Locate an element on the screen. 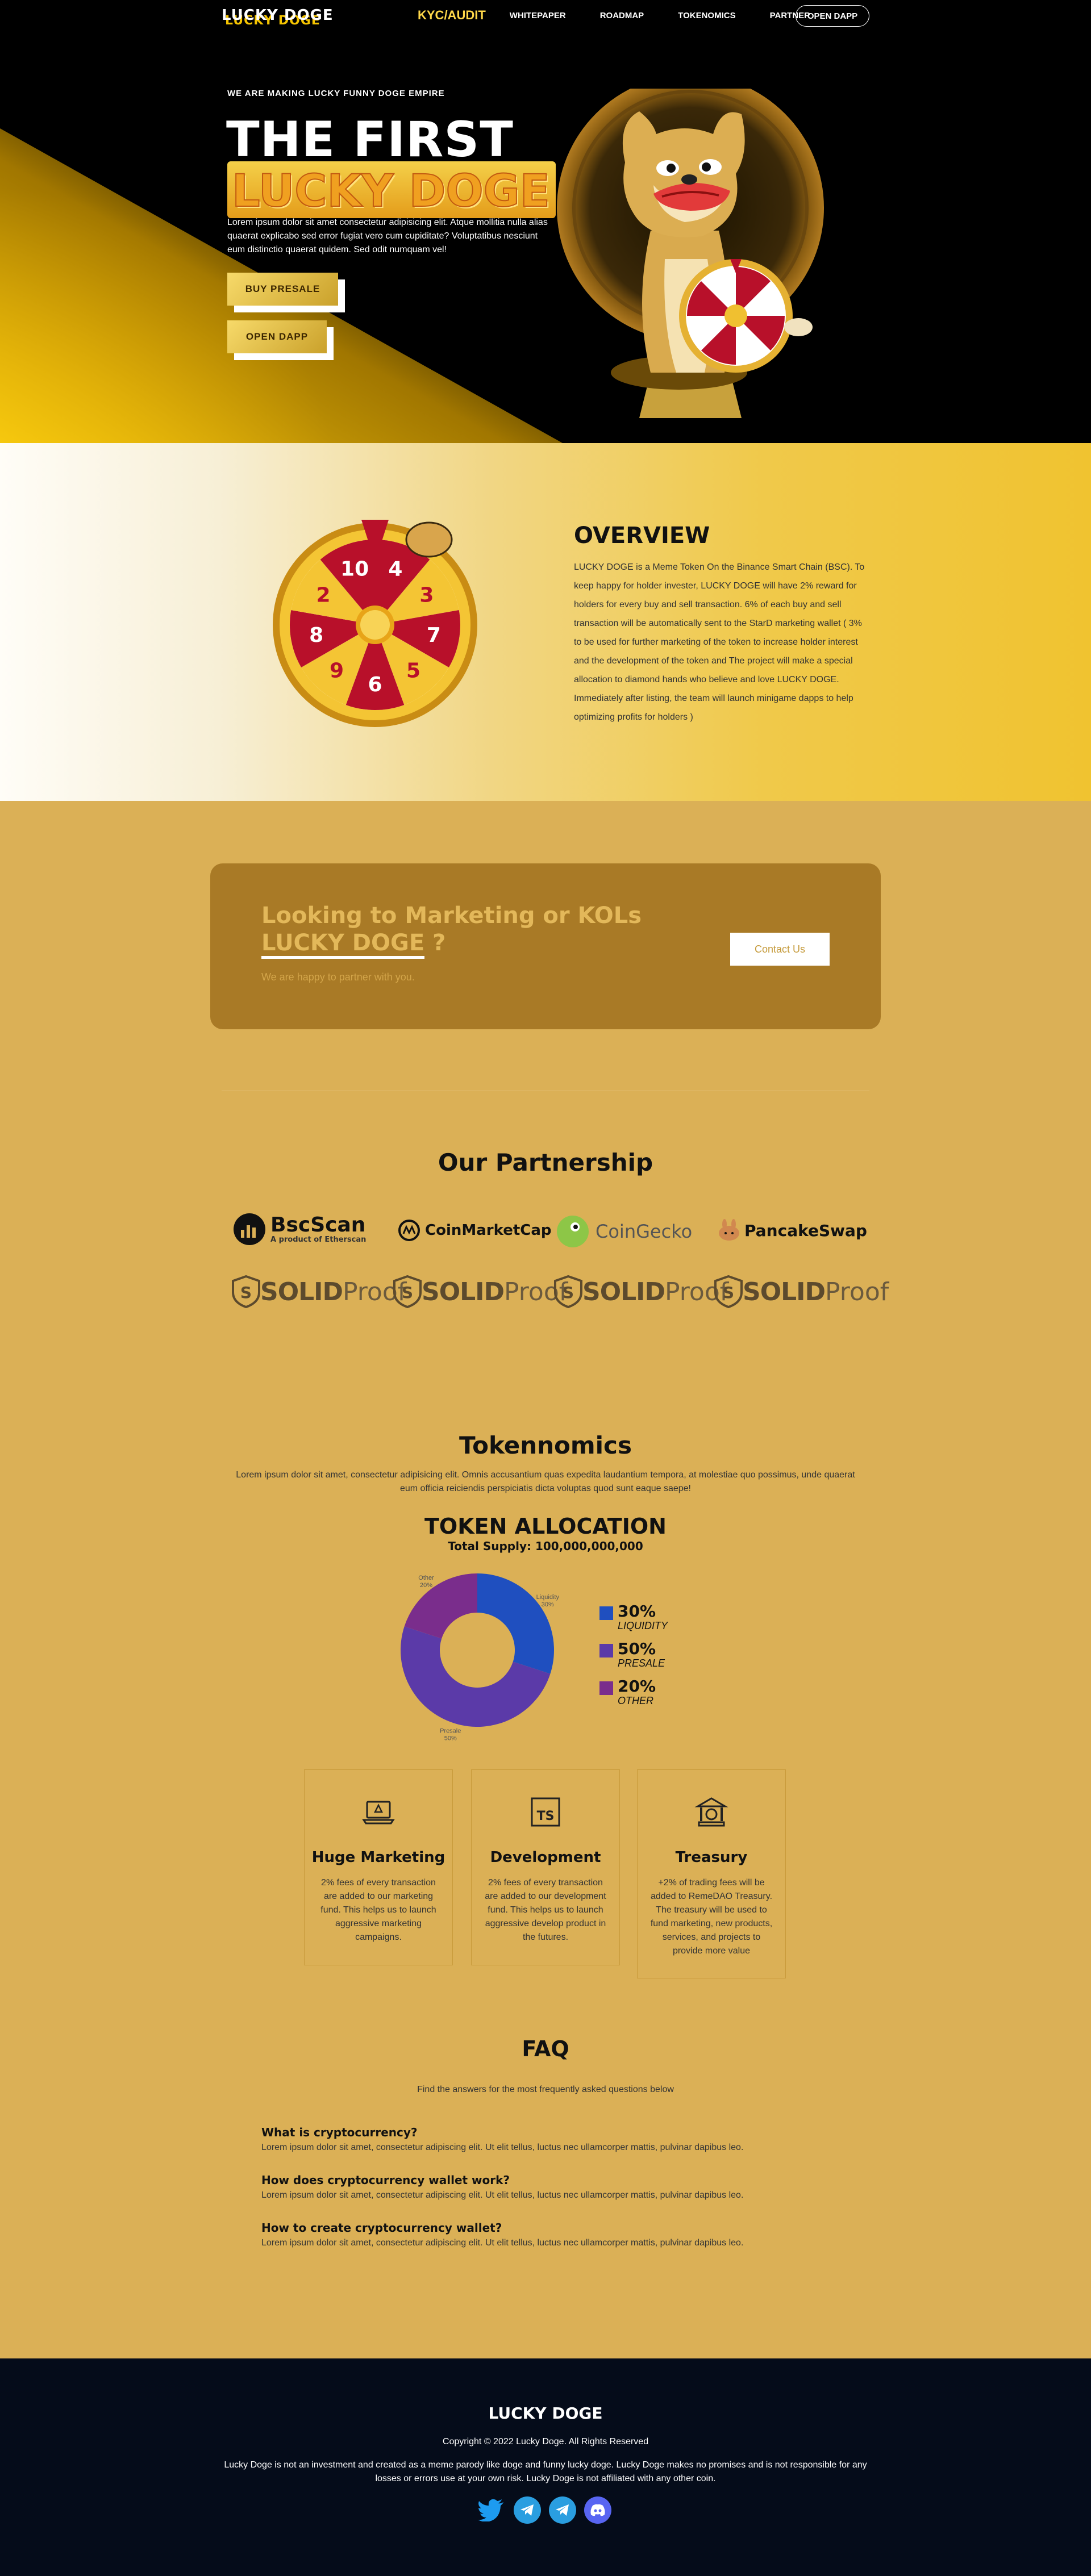 The height and width of the screenshot is (2576, 1091). buy-presale-button: BUY PRESALE is located at coordinates (282, 289).